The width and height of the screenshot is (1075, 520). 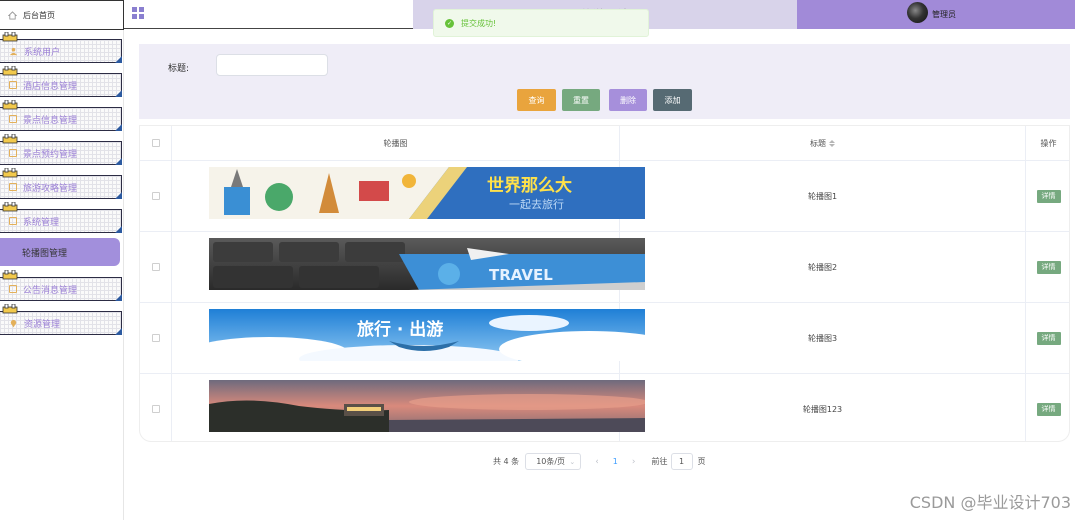 What do you see at coordinates (936, 14) in the screenshot?
I see `user-panel: 管理员` at bounding box center [936, 14].